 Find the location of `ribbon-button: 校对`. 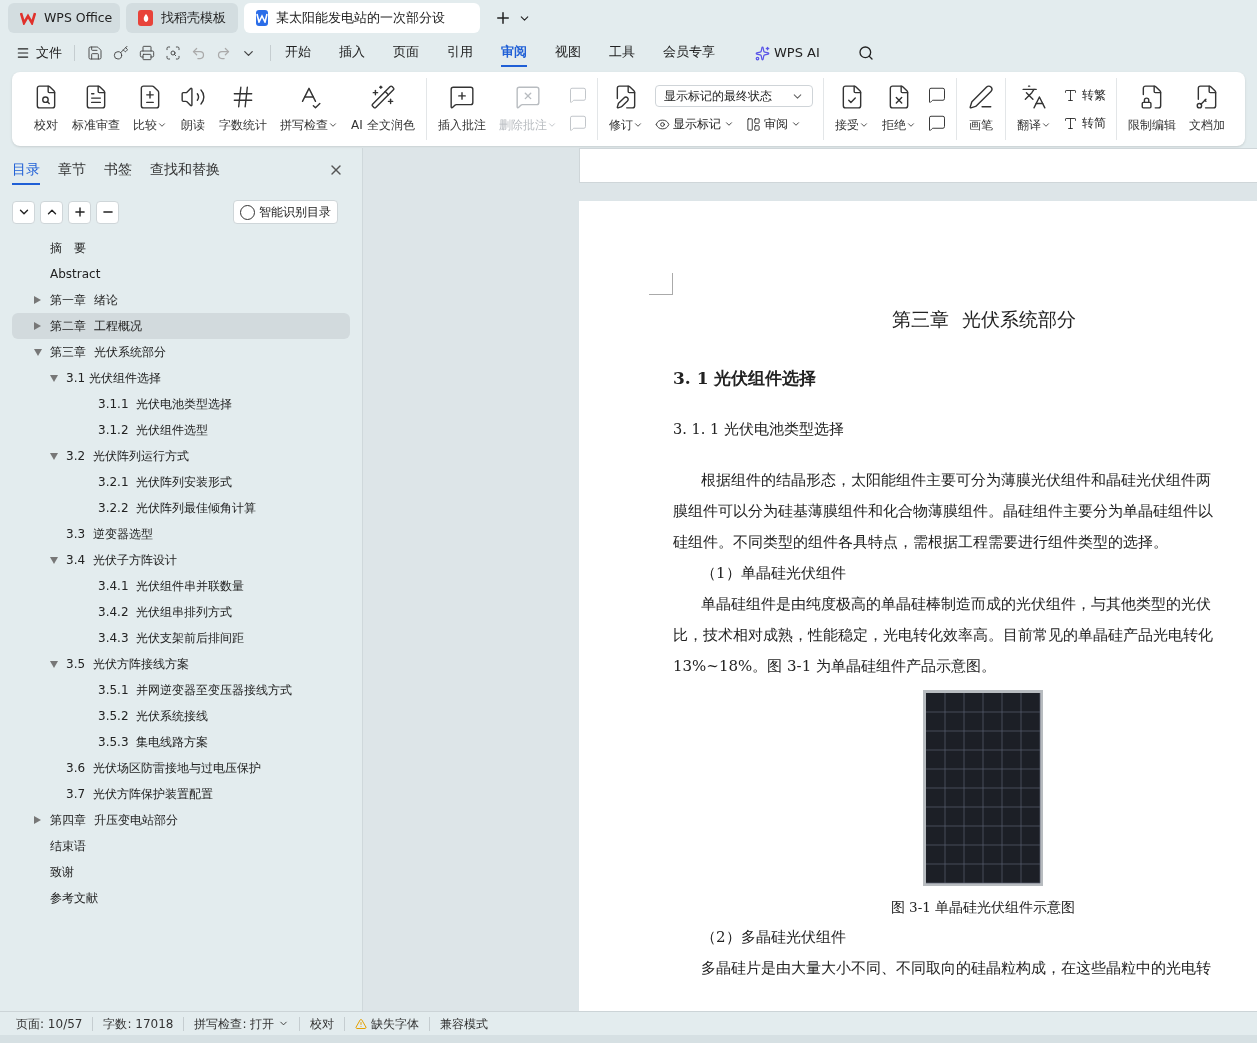

ribbon-button: 校对 is located at coordinates (46, 109).